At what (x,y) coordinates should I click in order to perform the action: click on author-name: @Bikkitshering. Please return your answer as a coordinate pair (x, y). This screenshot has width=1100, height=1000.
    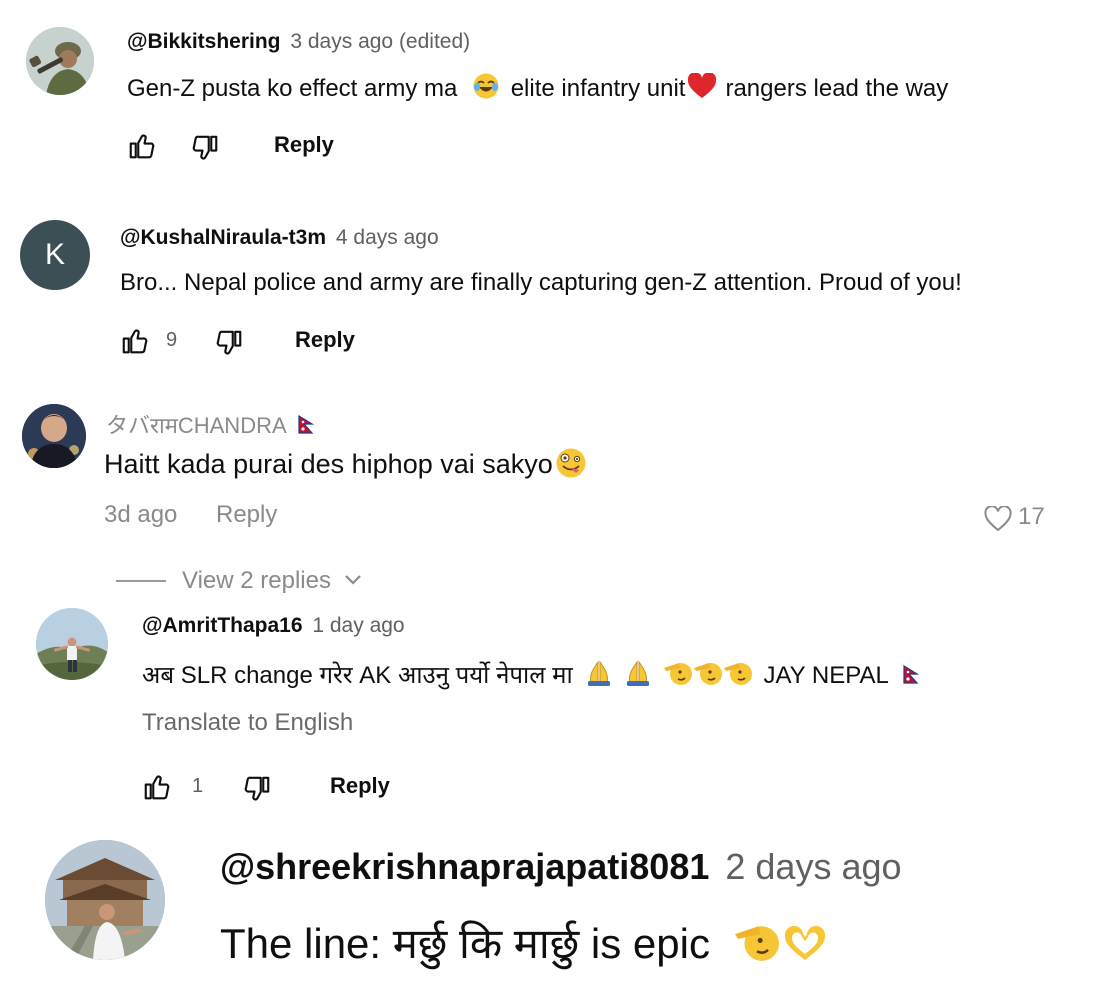
    Looking at the image, I should click on (204, 41).